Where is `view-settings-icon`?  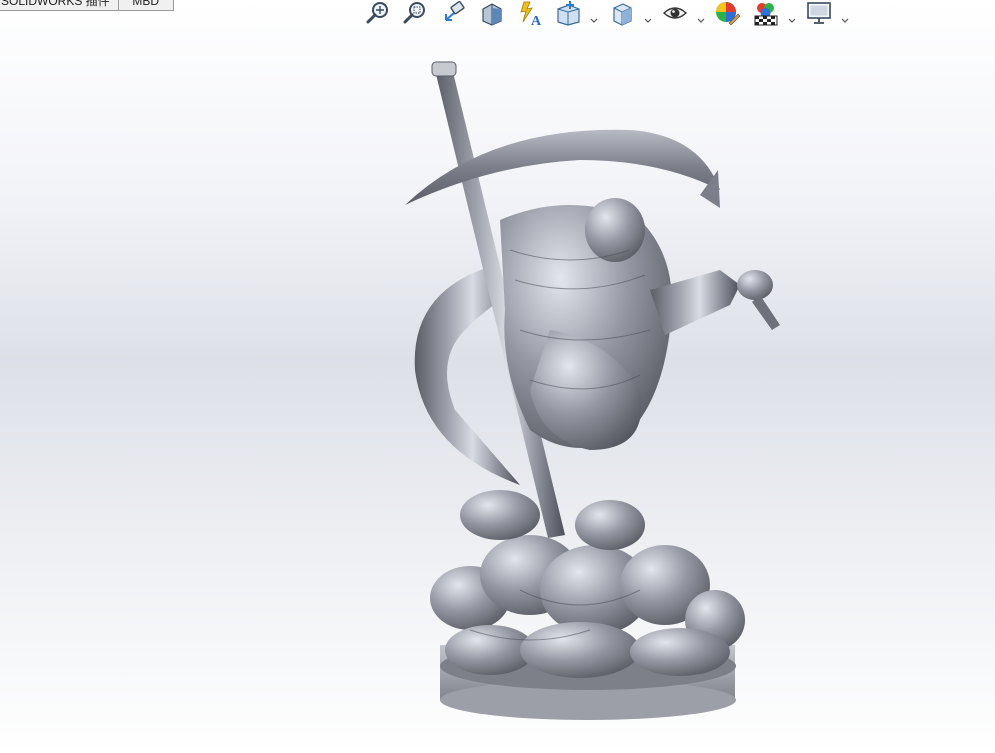
view-settings-icon is located at coordinates (819, 13).